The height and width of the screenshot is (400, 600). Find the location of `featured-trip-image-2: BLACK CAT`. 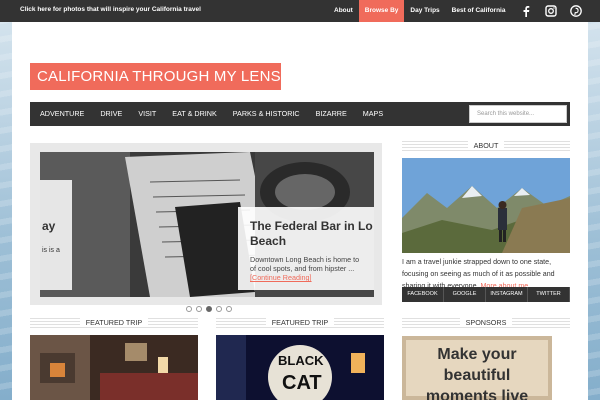

featured-trip-image-2: BLACK CAT is located at coordinates (300, 367).